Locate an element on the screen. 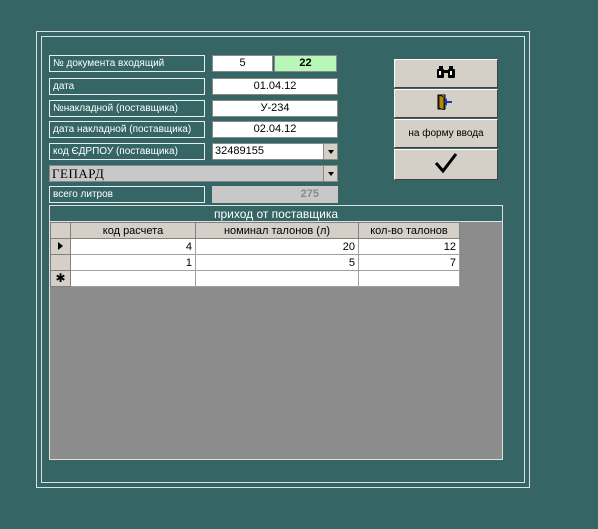  date-field: 01.04.12 is located at coordinates (275, 86).